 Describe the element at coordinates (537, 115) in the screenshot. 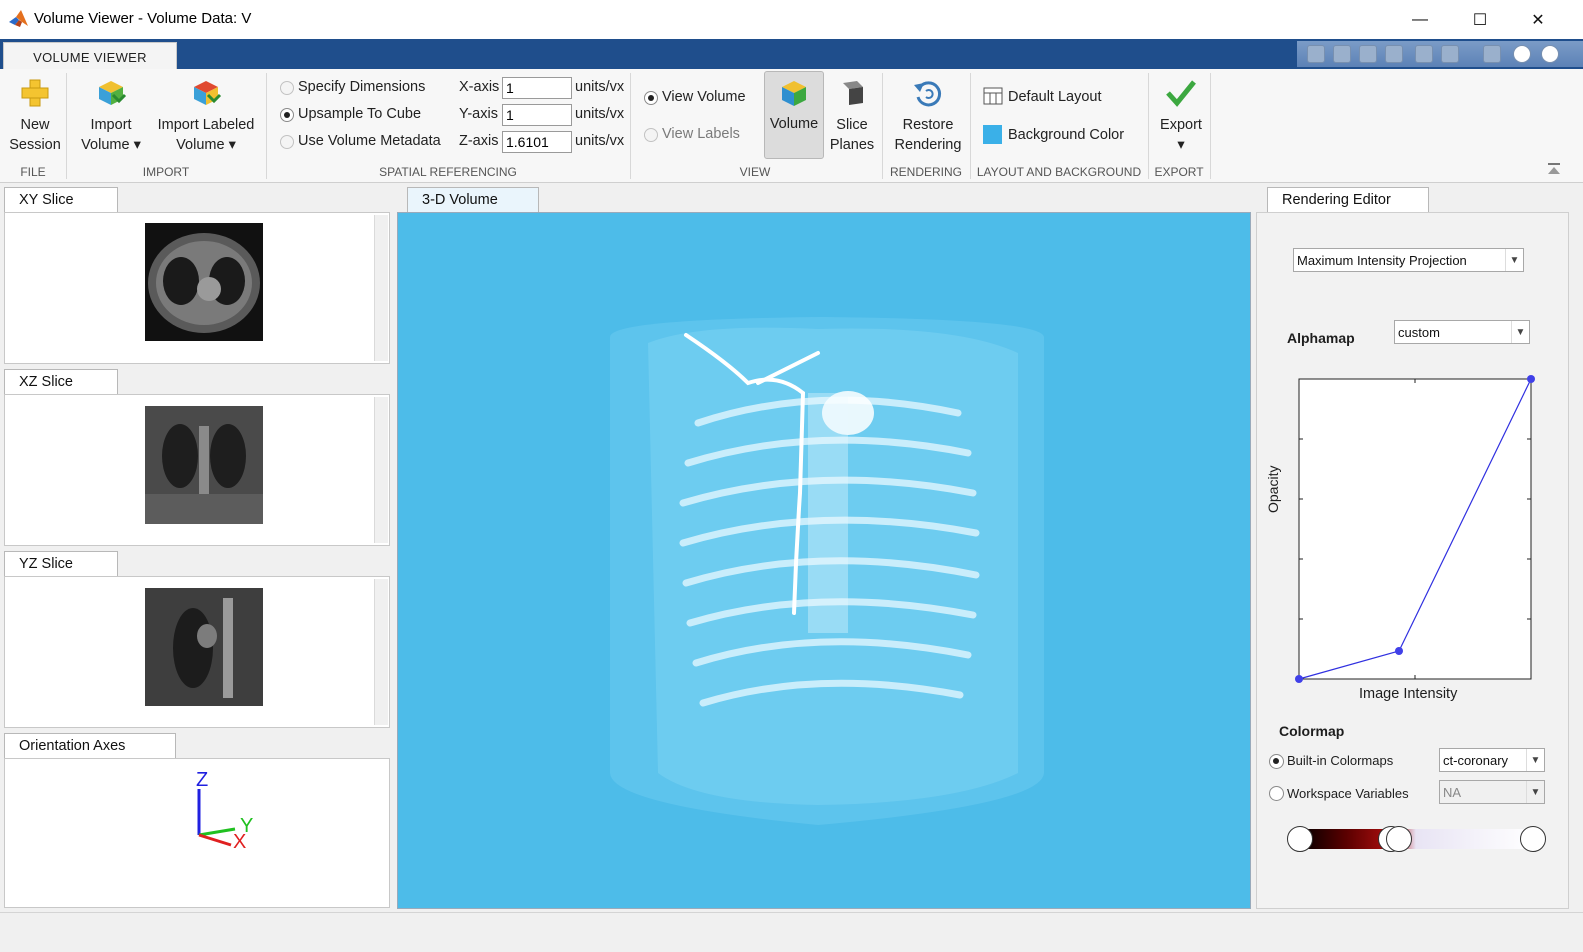

I see `y-axis-input` at that location.